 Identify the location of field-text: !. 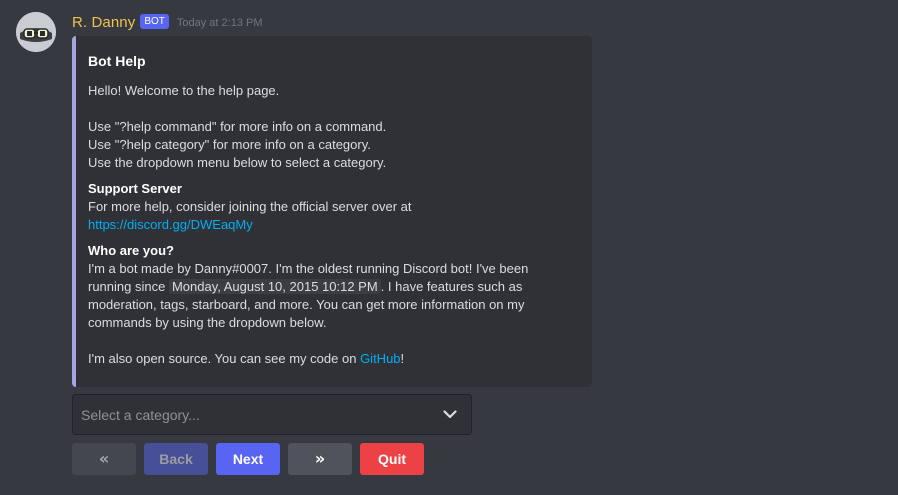
(402, 358).